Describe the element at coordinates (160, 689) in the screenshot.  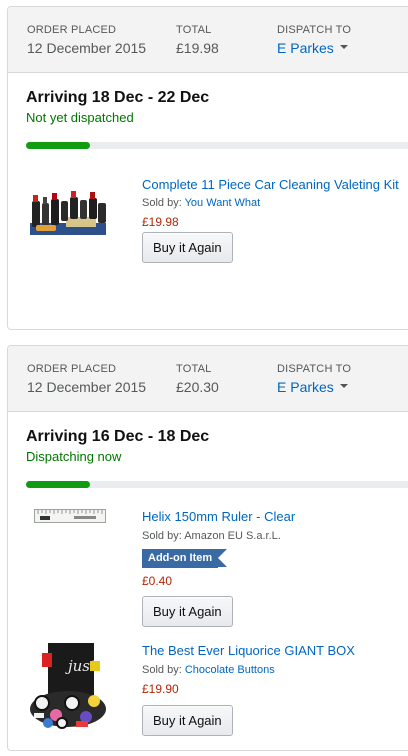
I see `item-price: £19.90` at that location.